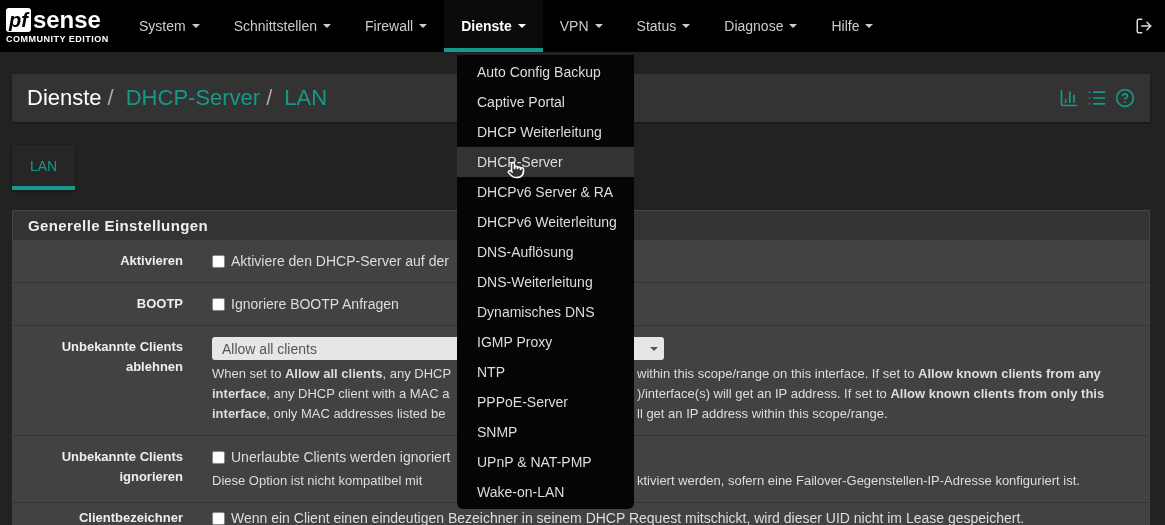 Image resolution: width=1165 pixels, height=525 pixels. I want to click on breadcrumb-text: Dienste, so click(64, 98).